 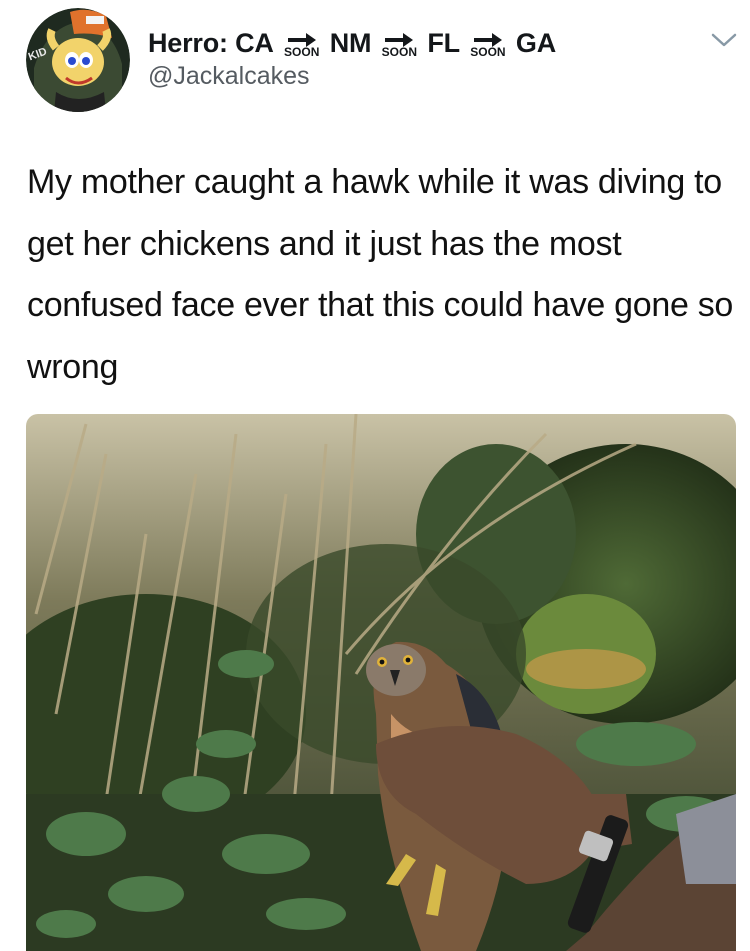 What do you see at coordinates (536, 42) in the screenshot?
I see `name-segment: GA` at bounding box center [536, 42].